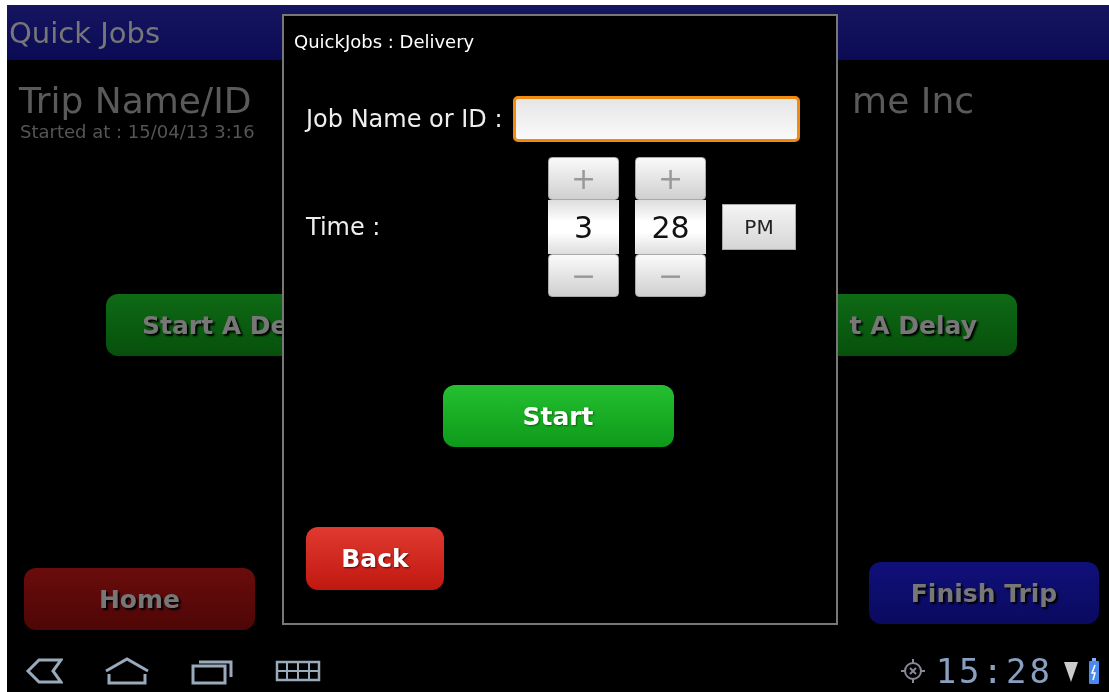  What do you see at coordinates (85, 32) in the screenshot?
I see `app-title: Quick Jobs` at bounding box center [85, 32].